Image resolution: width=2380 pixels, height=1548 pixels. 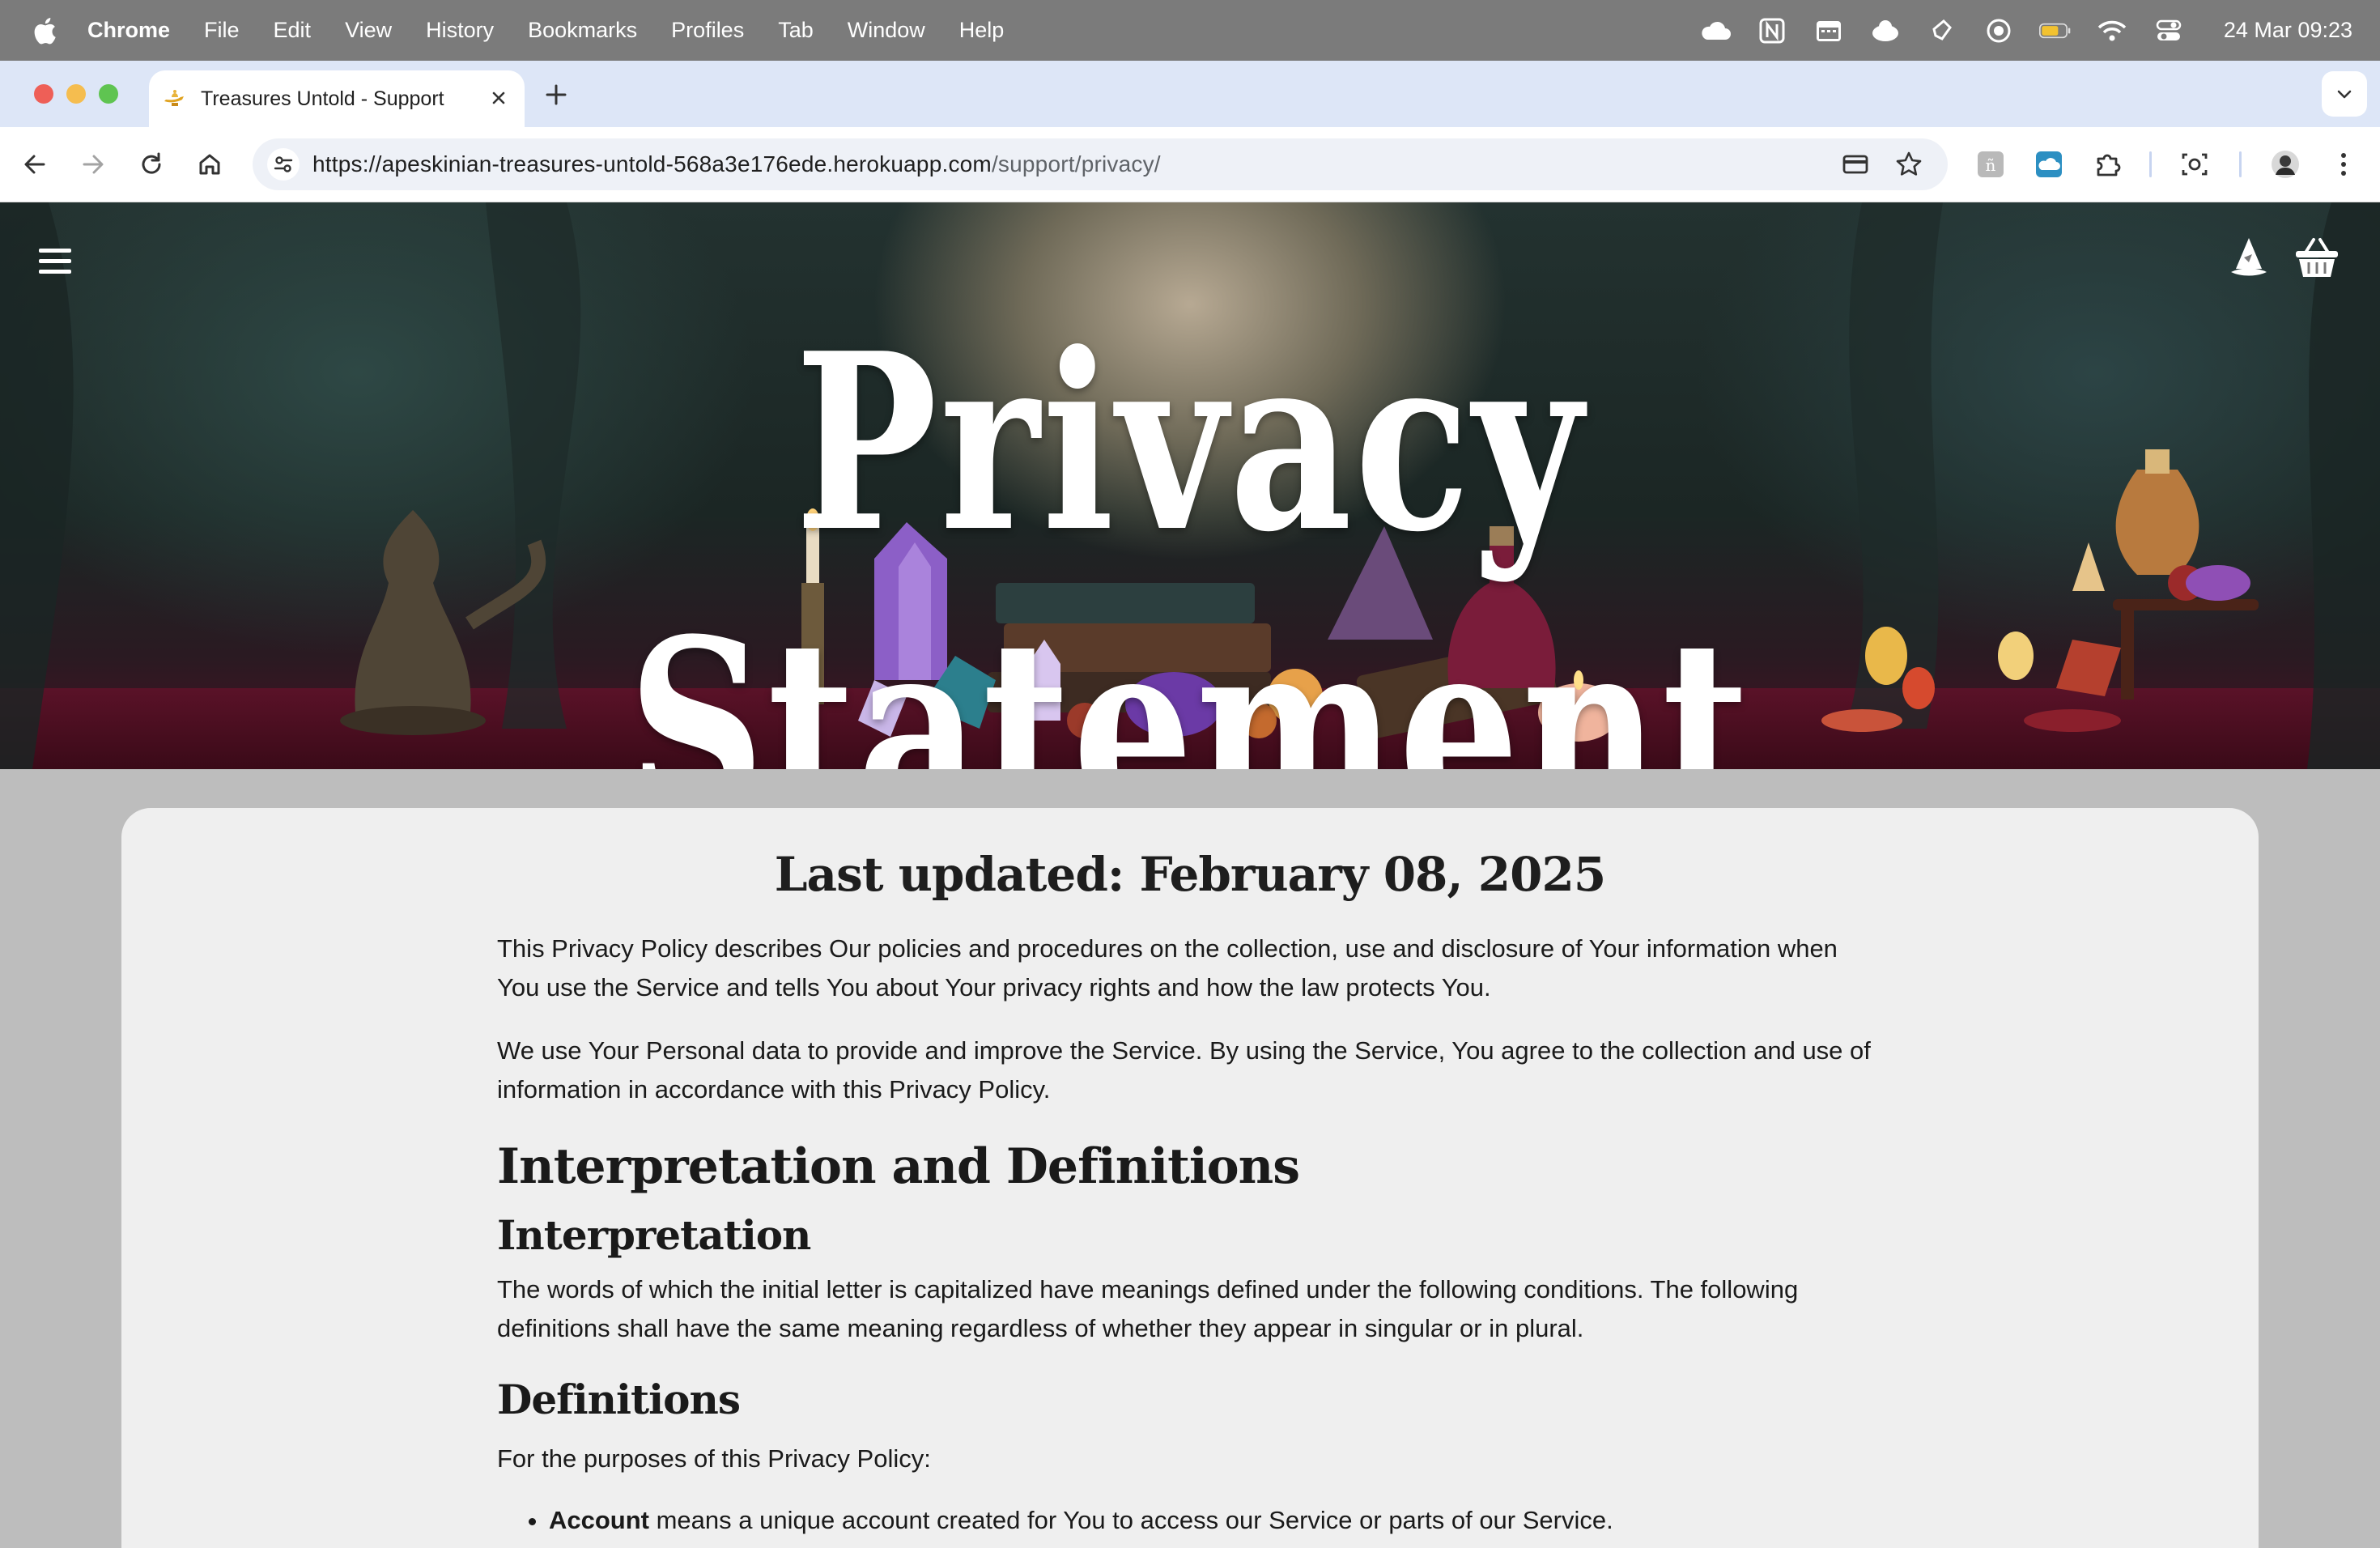 What do you see at coordinates (1909, 165) in the screenshot?
I see `bookmark-star-icon` at bounding box center [1909, 165].